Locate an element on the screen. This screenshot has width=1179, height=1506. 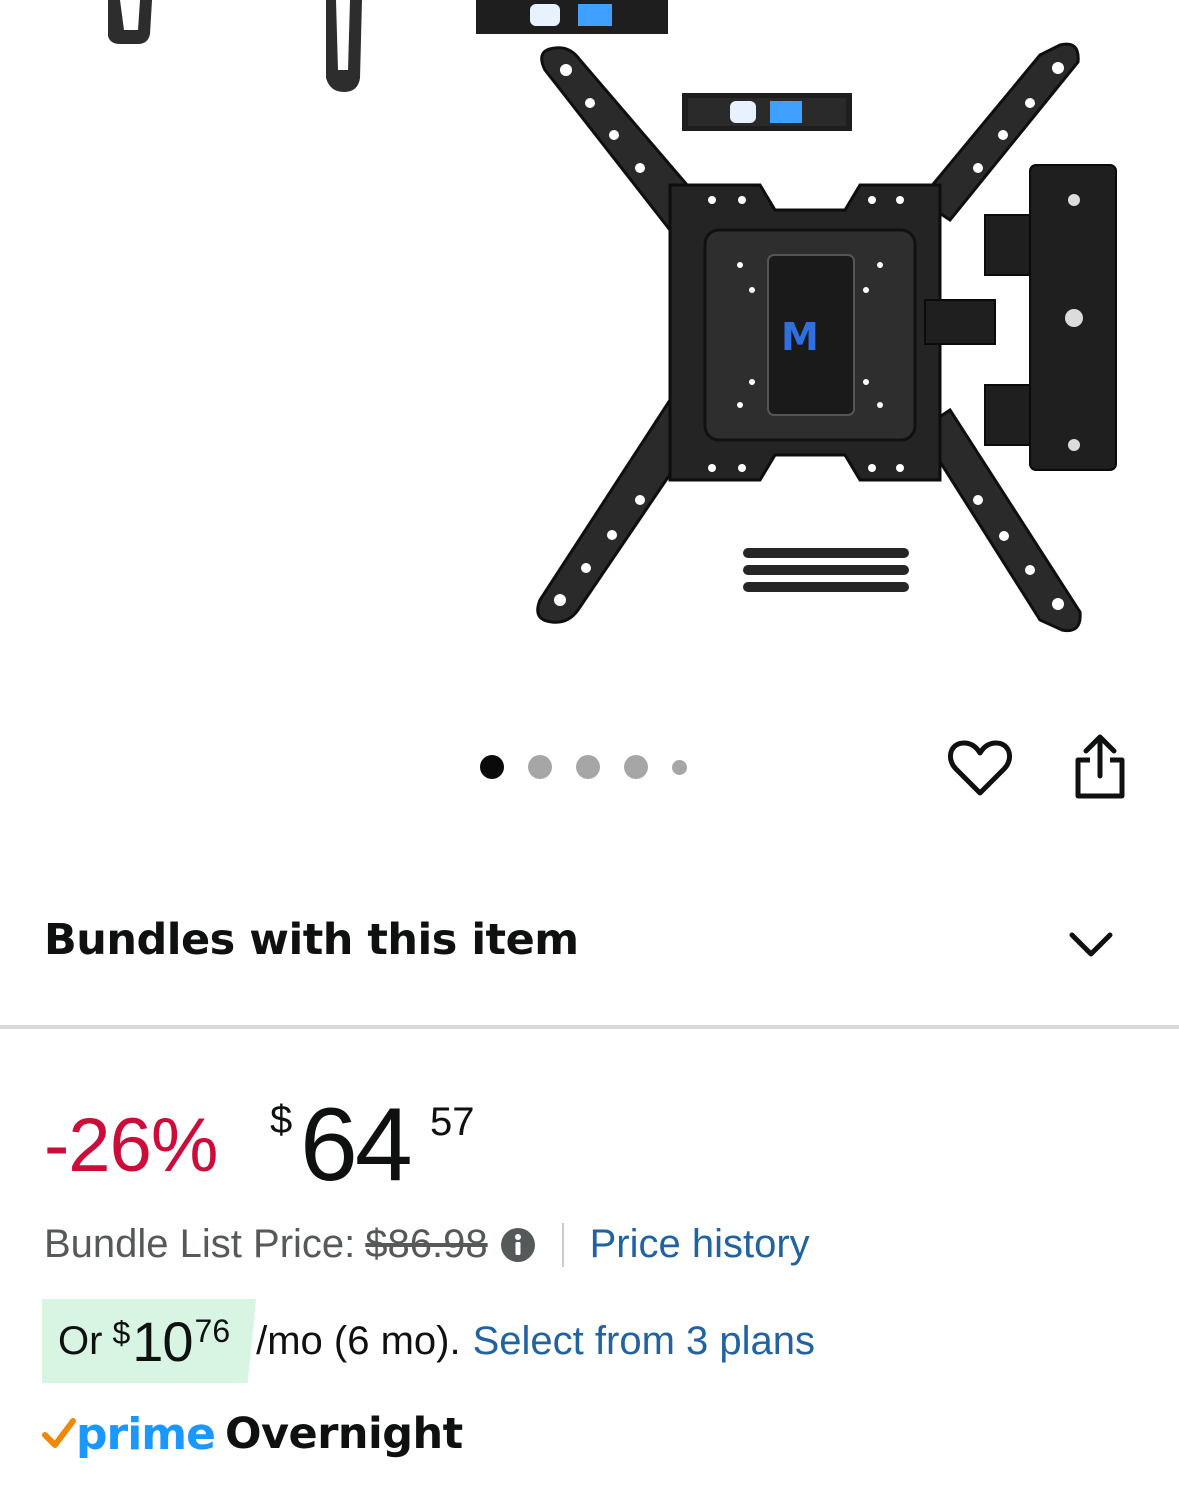
delivery-speed: Overnight is located at coordinates (343, 1434).